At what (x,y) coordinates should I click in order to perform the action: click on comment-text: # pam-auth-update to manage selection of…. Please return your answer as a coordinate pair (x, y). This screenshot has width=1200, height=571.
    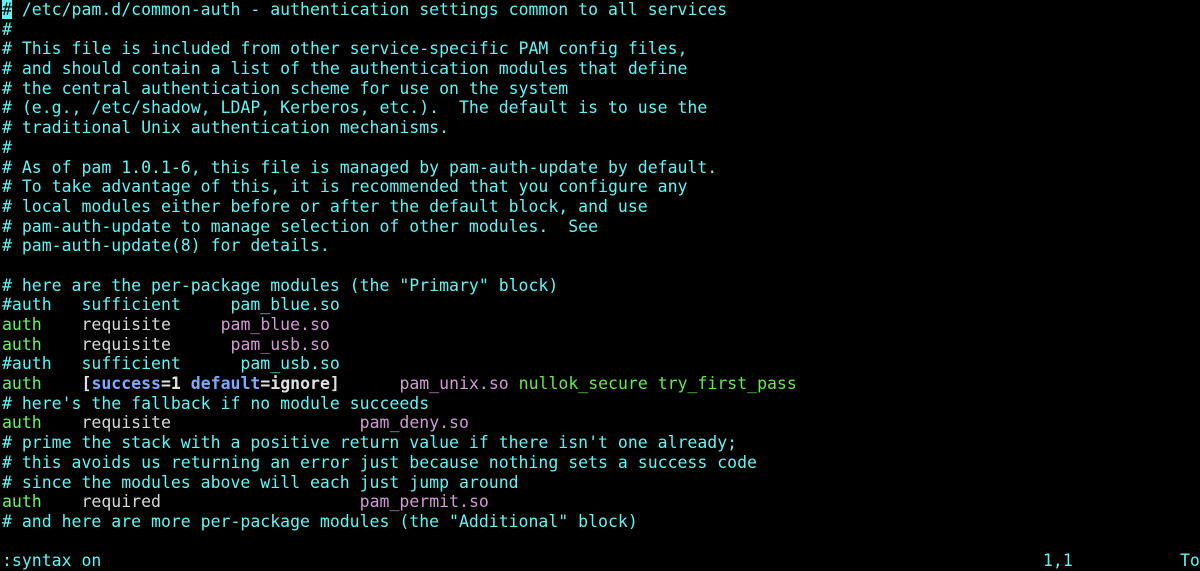
    Looking at the image, I should click on (300, 226).